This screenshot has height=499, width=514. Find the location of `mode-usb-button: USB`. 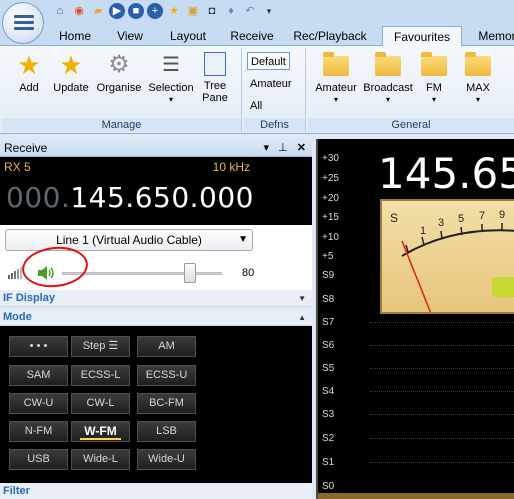

mode-usb-button: USB is located at coordinates (38, 459).